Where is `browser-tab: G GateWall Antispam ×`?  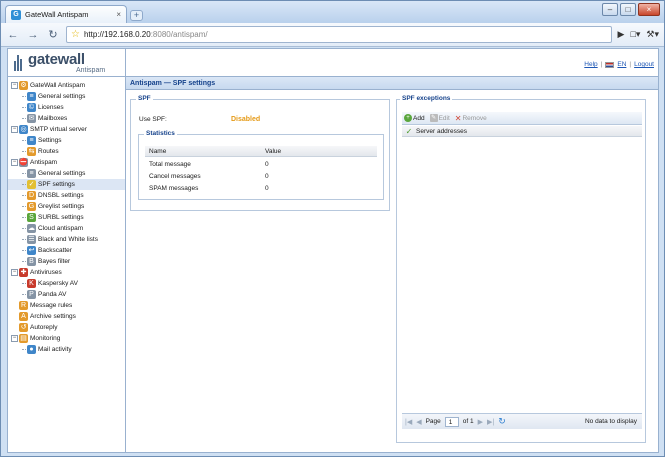
browser-tab: G GateWall Antispam × is located at coordinates (66, 14).